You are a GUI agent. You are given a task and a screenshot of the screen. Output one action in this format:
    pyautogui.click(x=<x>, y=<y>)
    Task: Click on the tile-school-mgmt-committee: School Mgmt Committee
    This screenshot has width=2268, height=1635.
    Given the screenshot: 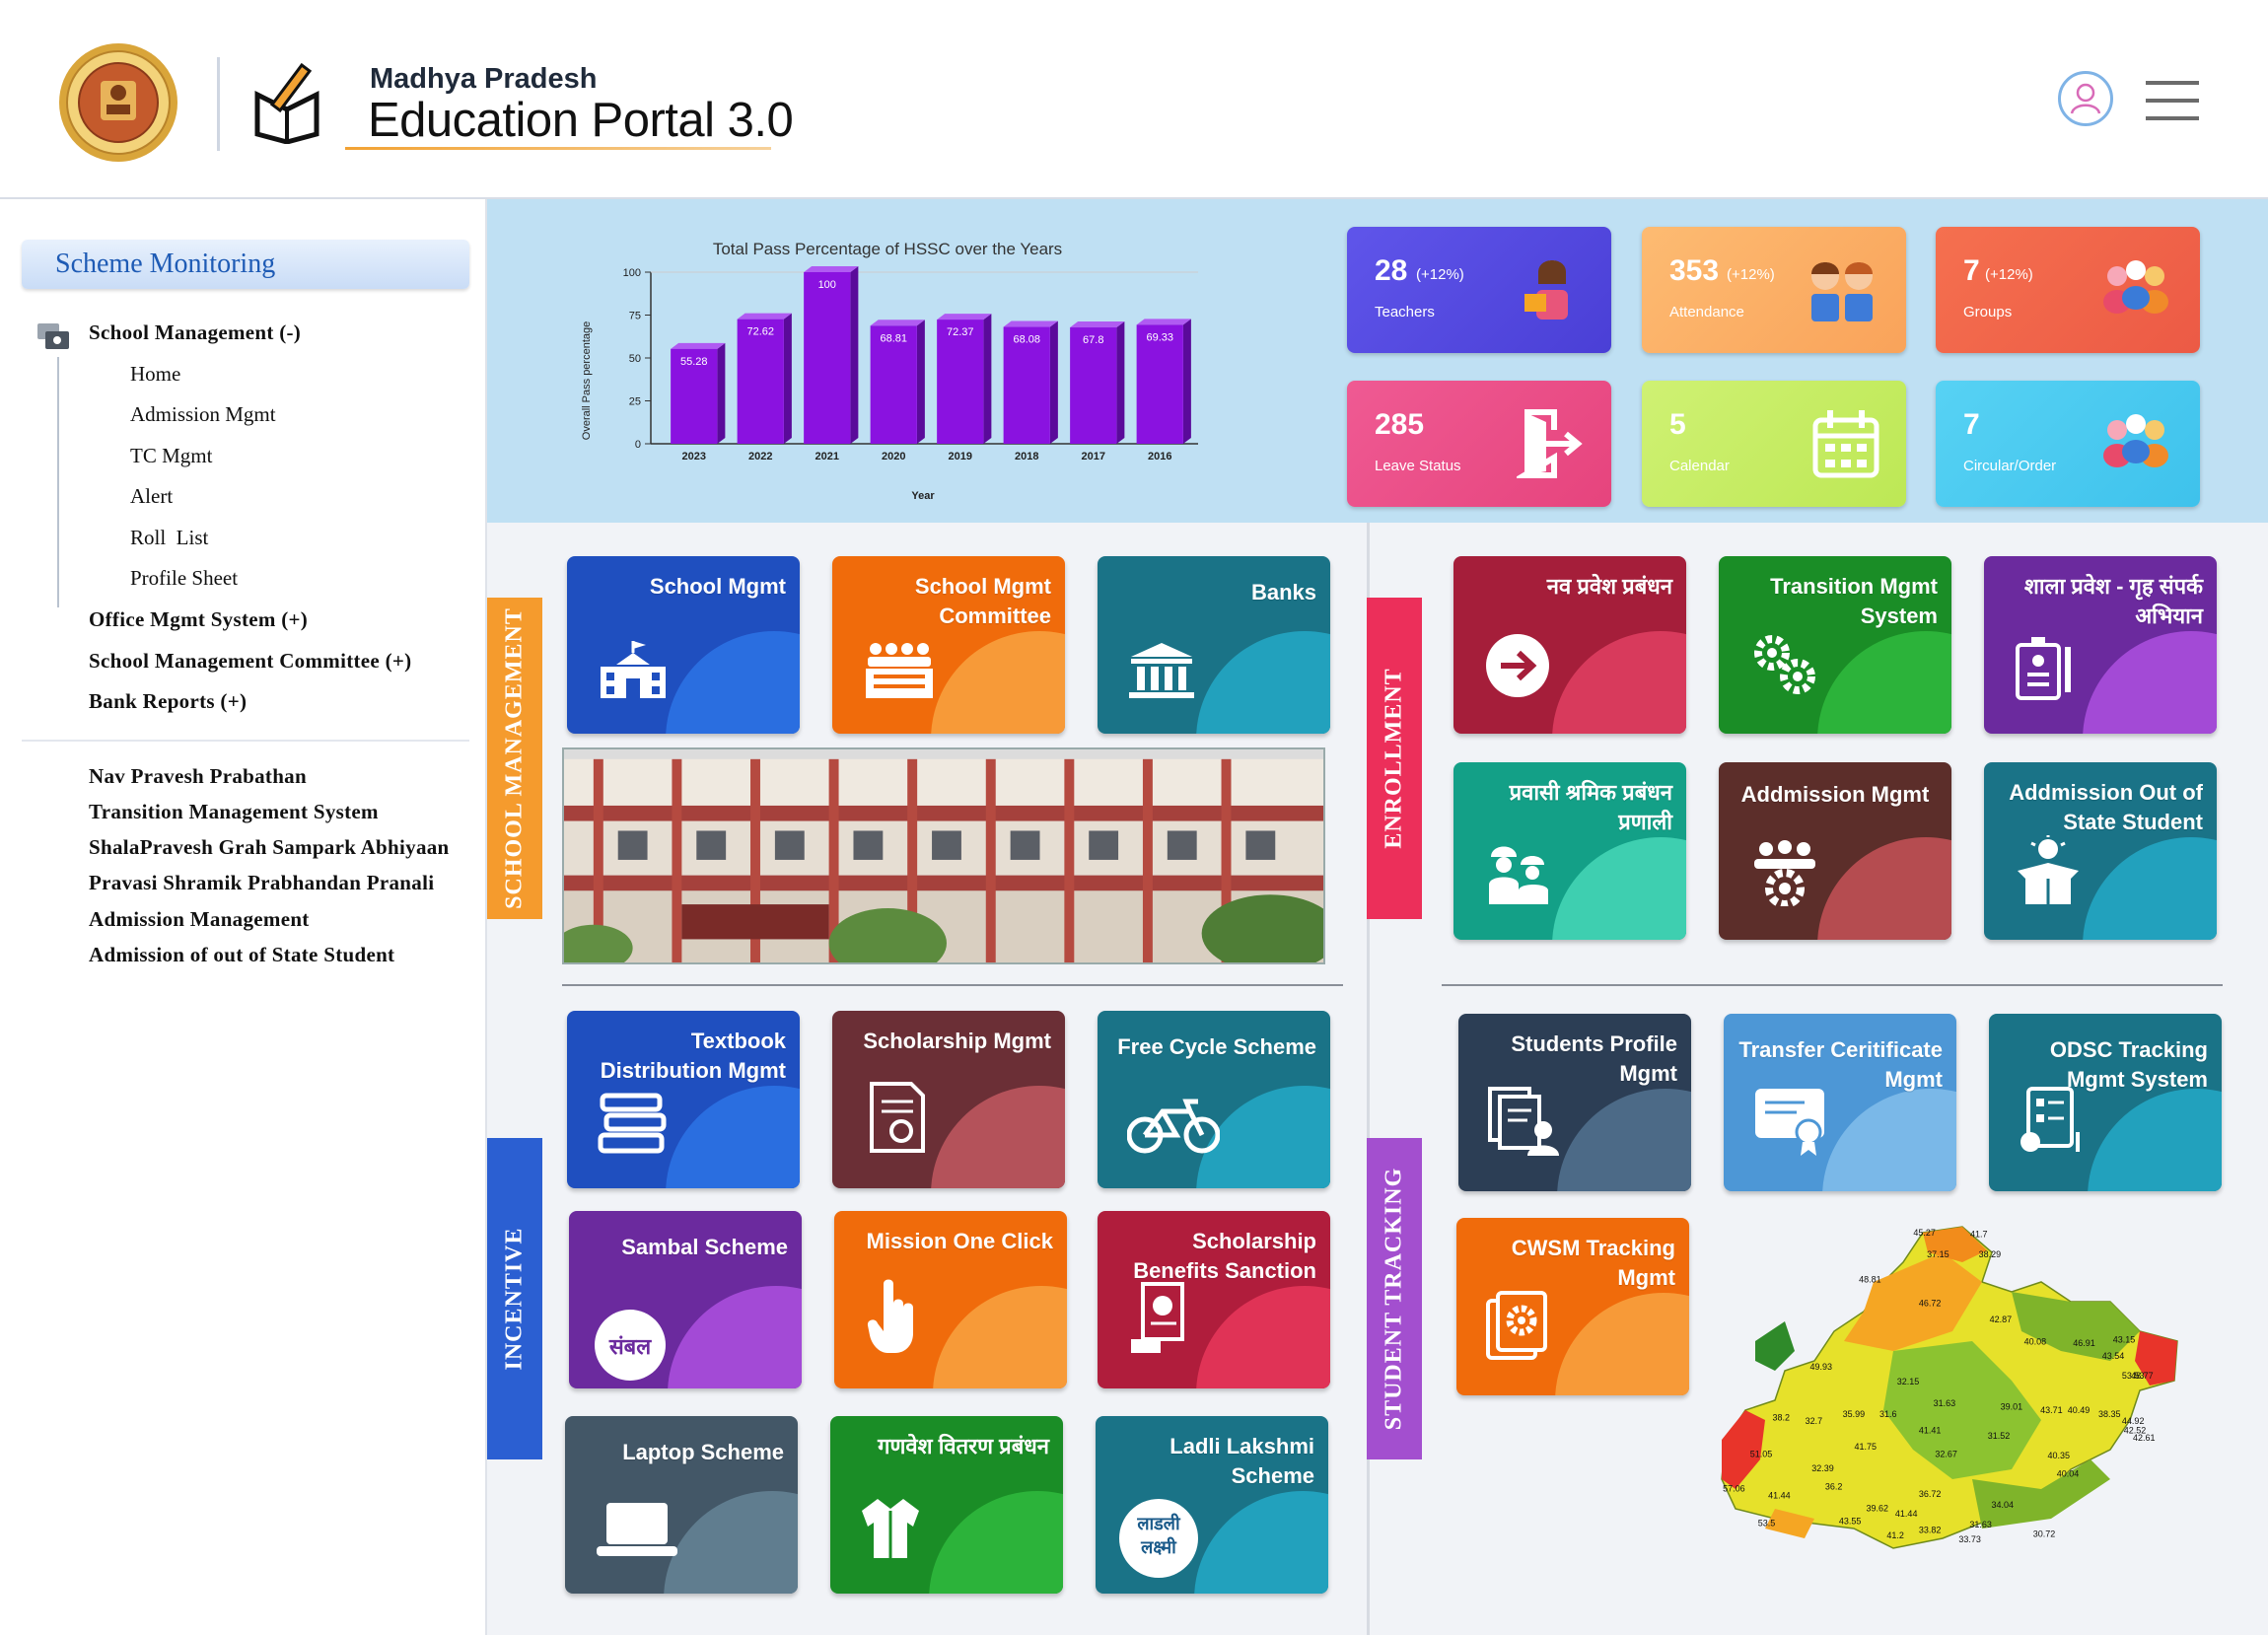 What is the action you would take?
    pyautogui.click(x=948, y=645)
    